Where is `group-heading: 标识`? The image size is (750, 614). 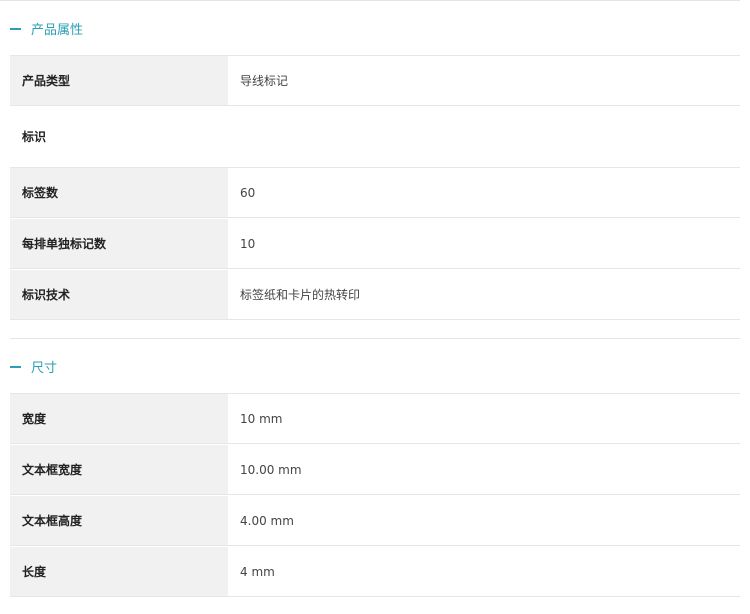
group-heading: 标识 is located at coordinates (375, 137).